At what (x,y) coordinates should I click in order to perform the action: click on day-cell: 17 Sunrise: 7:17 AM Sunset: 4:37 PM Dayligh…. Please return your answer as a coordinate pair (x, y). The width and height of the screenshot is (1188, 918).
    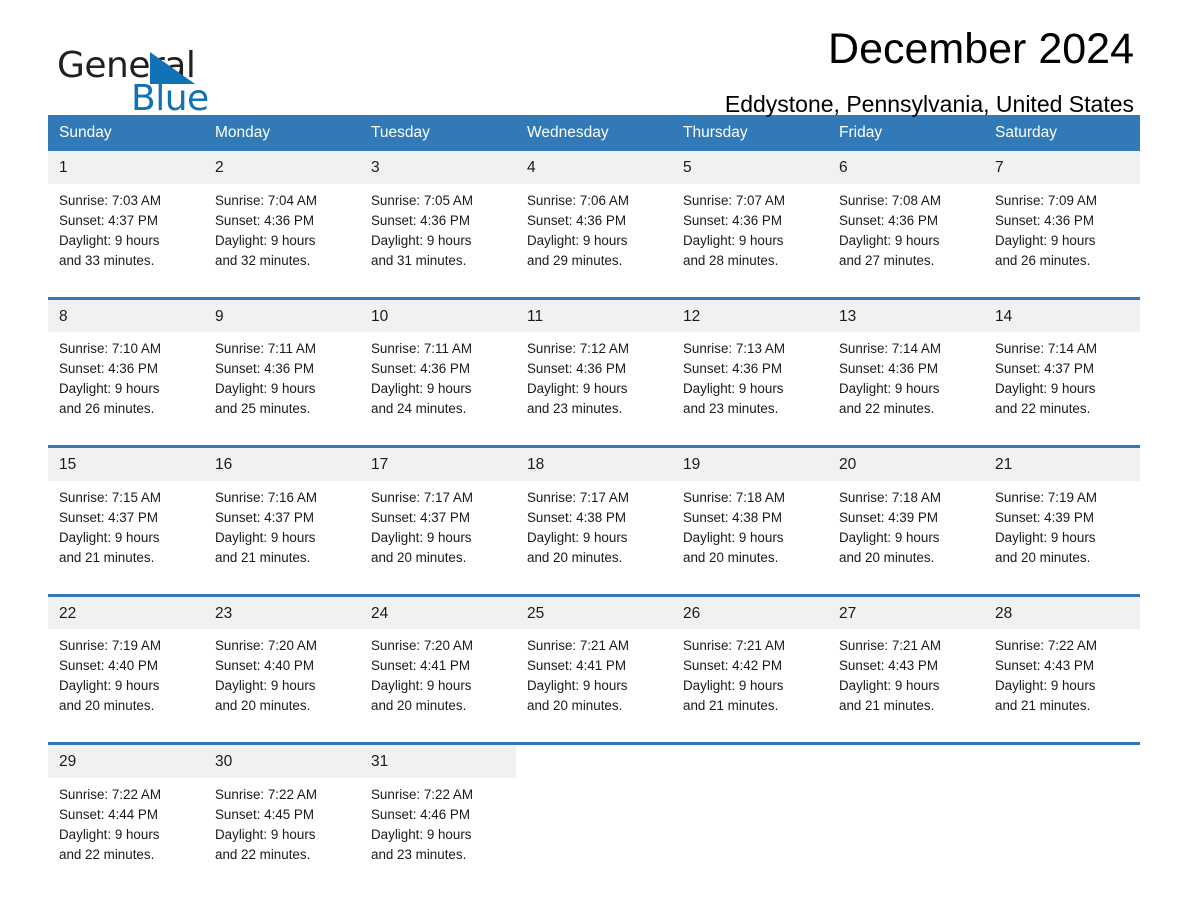
    Looking at the image, I should click on (438, 512).